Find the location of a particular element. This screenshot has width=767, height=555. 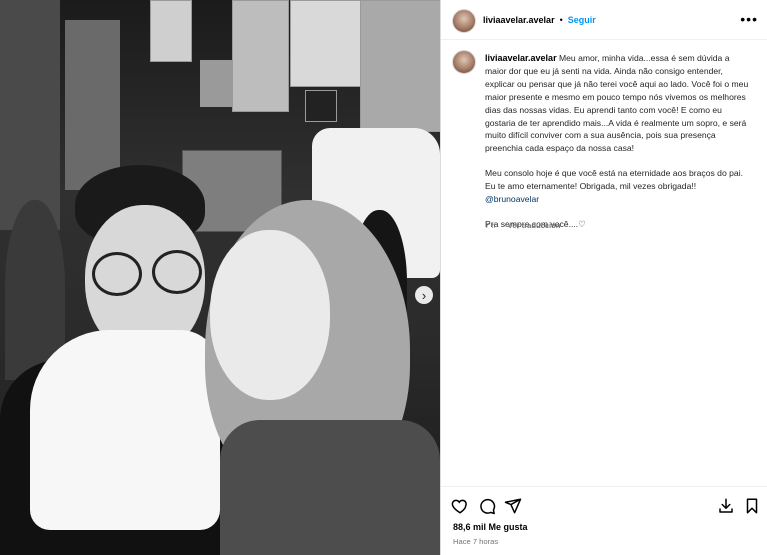

post-header: liviaavelar.avelar • Seguir ••• is located at coordinates (604, 20).